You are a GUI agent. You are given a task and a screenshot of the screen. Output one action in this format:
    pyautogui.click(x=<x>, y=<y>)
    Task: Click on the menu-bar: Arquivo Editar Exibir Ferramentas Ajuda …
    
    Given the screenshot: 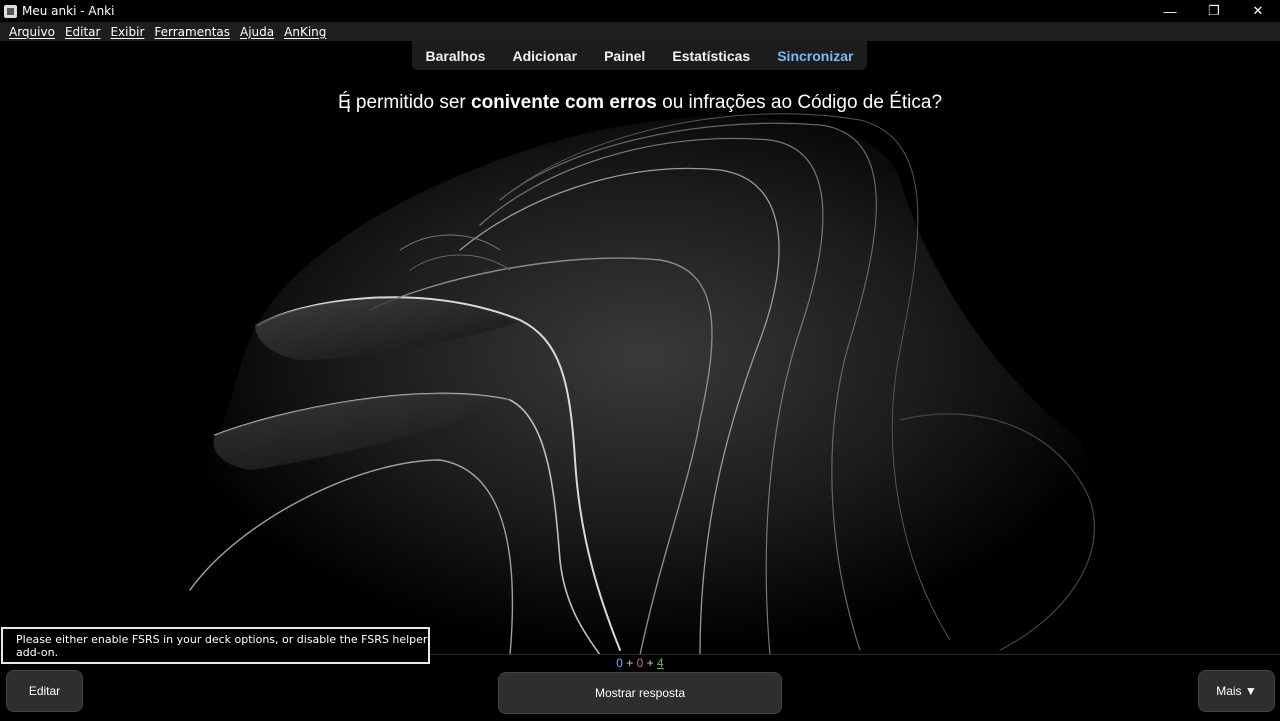 What is the action you would take?
    pyautogui.click(x=640, y=31)
    